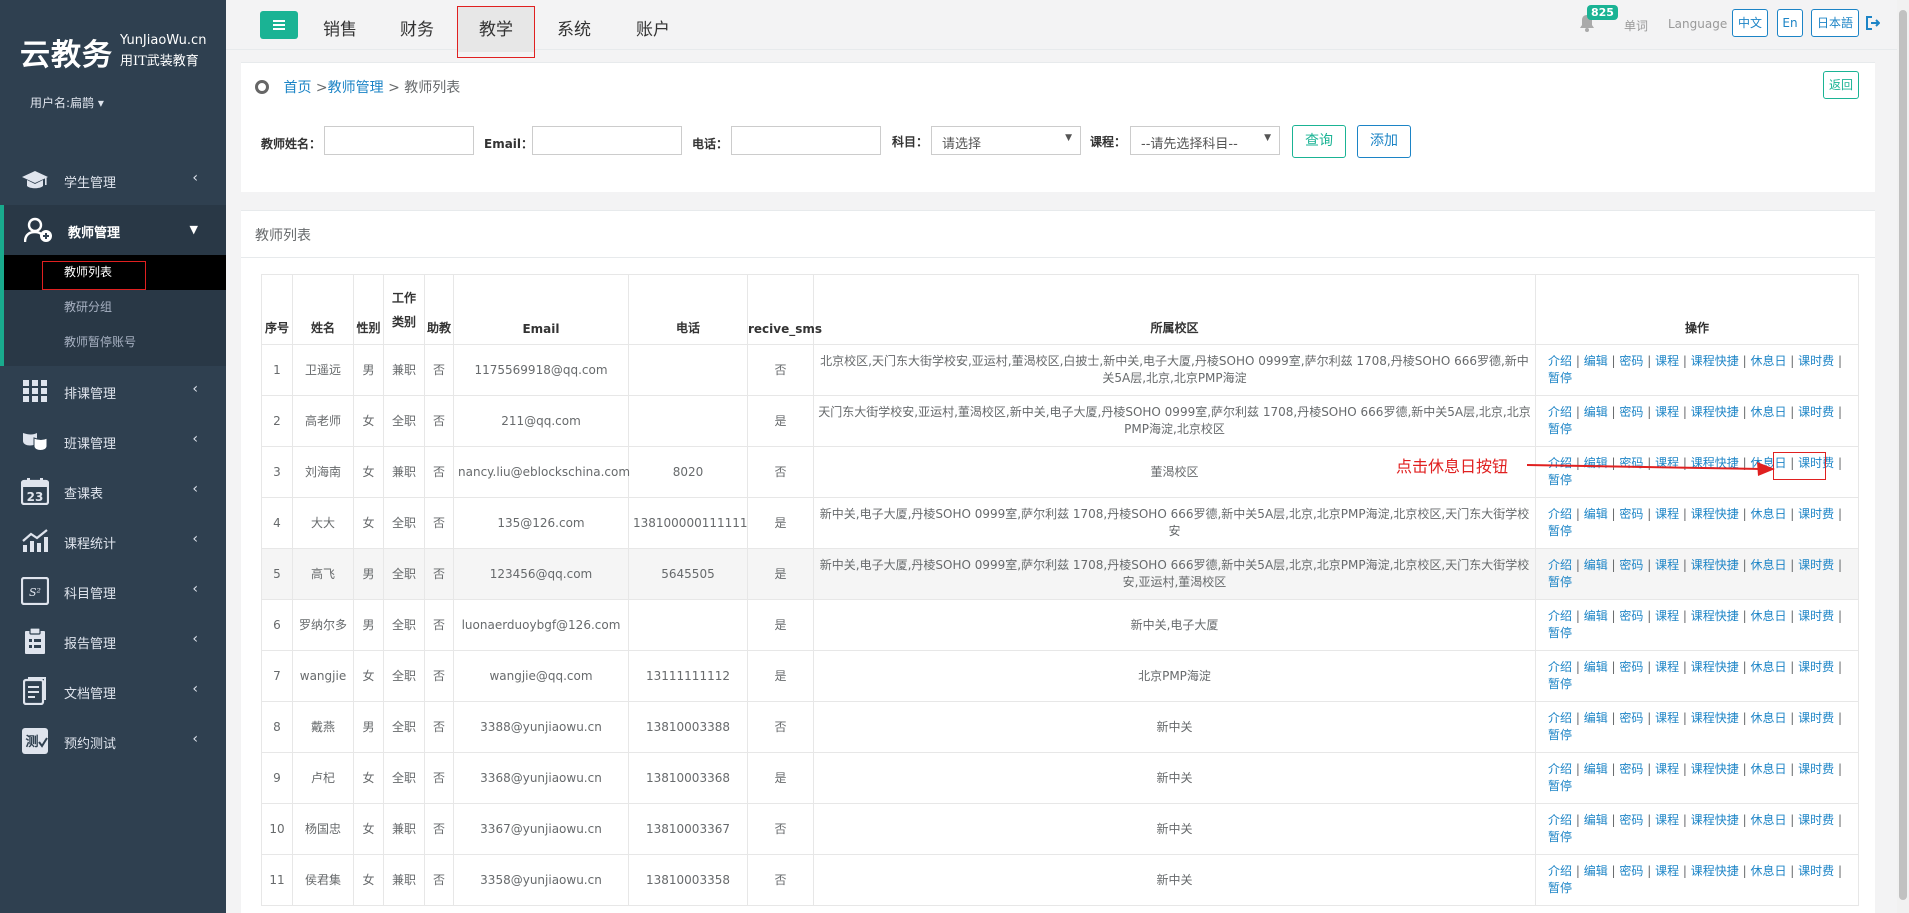 The height and width of the screenshot is (913, 1909). What do you see at coordinates (1841, 85) in the screenshot?
I see `back-button: 返回` at bounding box center [1841, 85].